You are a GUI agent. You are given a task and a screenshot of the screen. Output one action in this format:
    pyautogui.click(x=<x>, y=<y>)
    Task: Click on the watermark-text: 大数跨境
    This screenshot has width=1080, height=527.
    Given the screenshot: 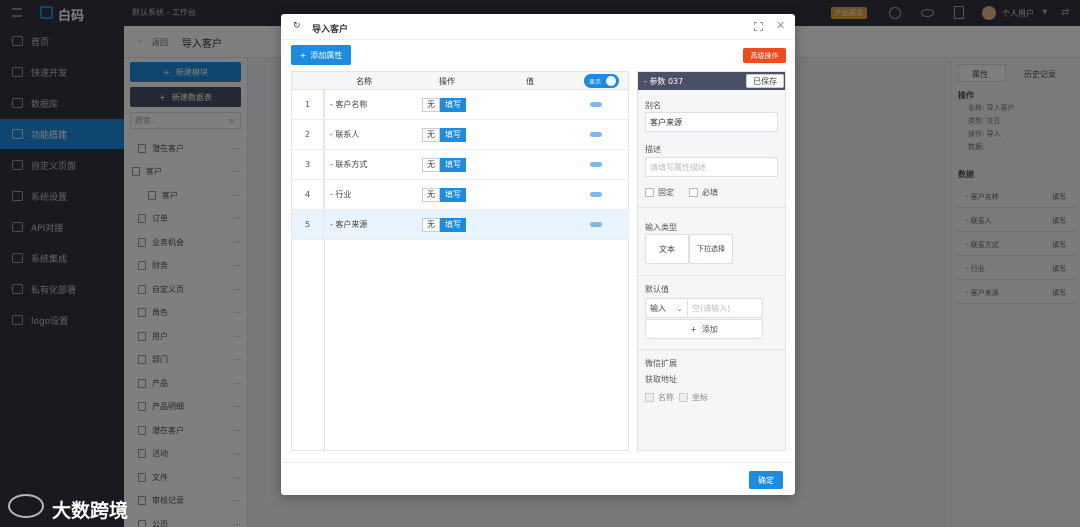 What is the action you would take?
    pyautogui.click(x=90, y=511)
    